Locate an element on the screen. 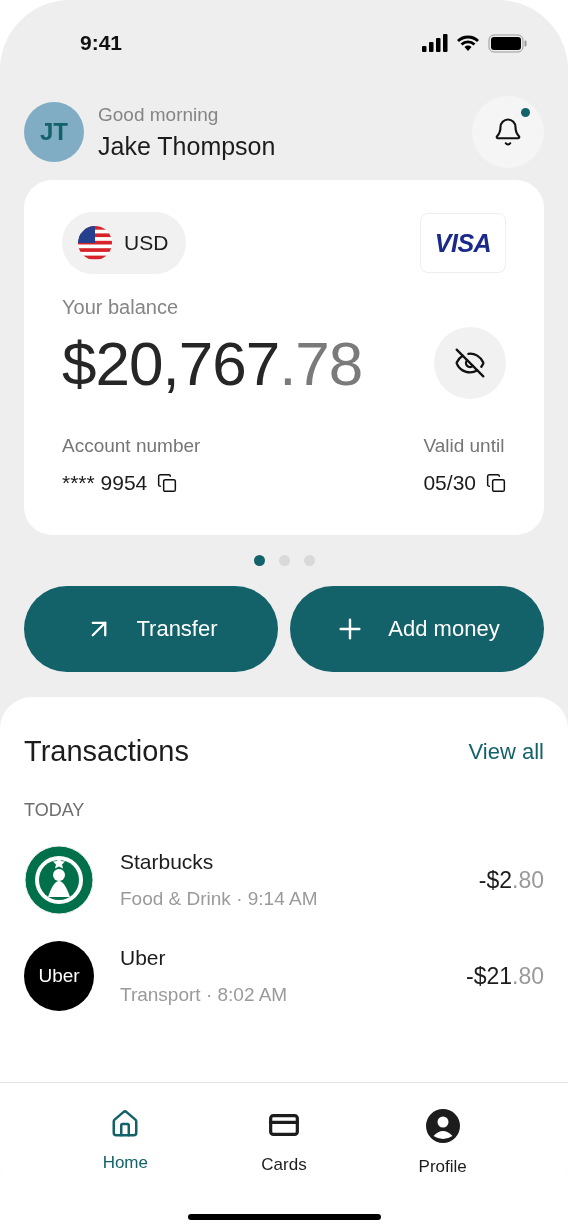  us-flag-icon is located at coordinates (95, 243).